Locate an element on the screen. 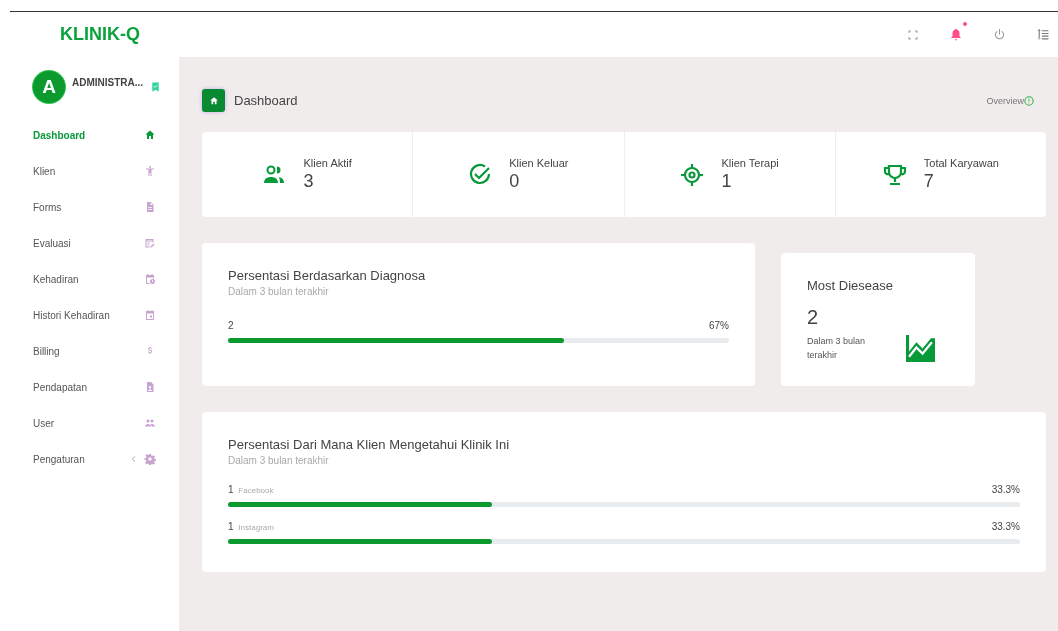 The height and width of the screenshot is (631, 1058). verified-badge-icon is located at coordinates (156, 87).